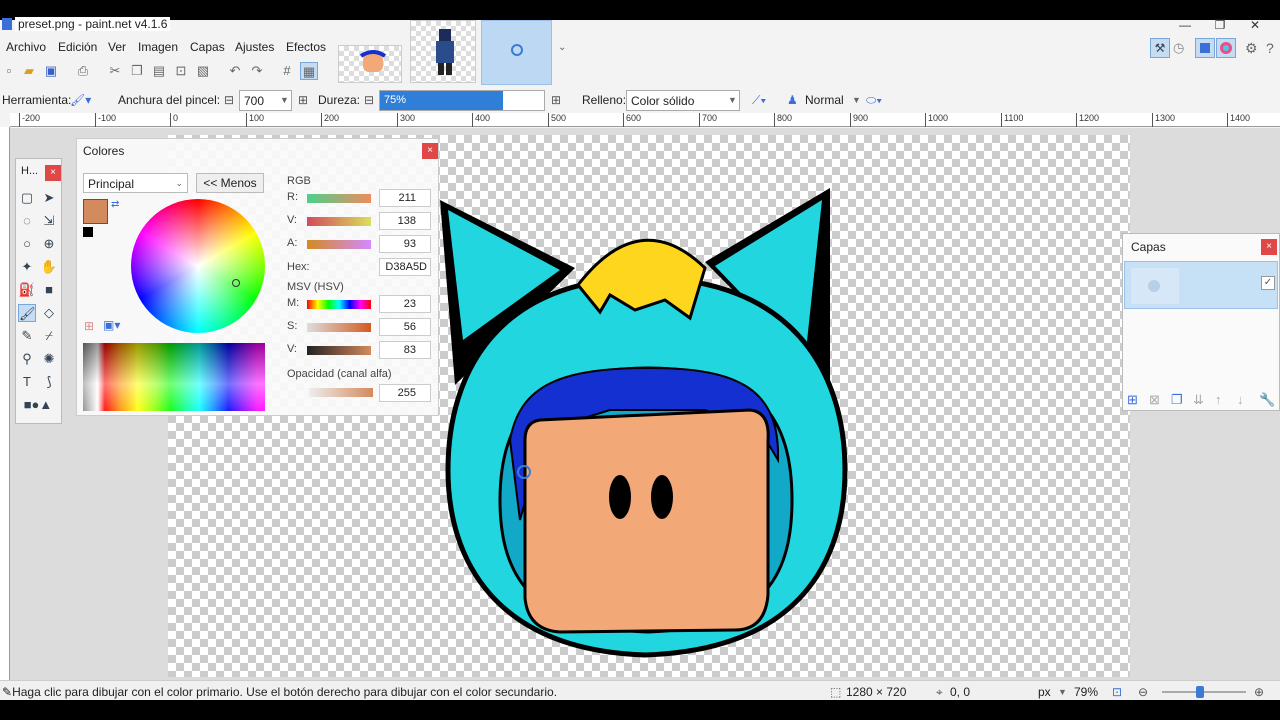  I want to click on hue-value-input: 23, so click(405, 304).